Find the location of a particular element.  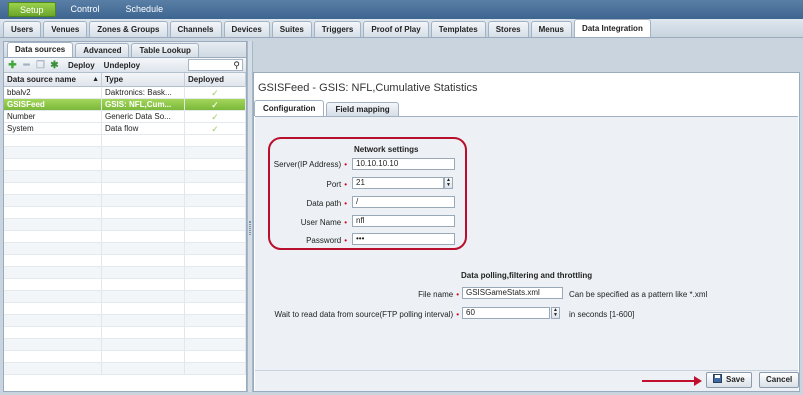

top-navigation: Setup Control Schedule is located at coordinates (401, 9).